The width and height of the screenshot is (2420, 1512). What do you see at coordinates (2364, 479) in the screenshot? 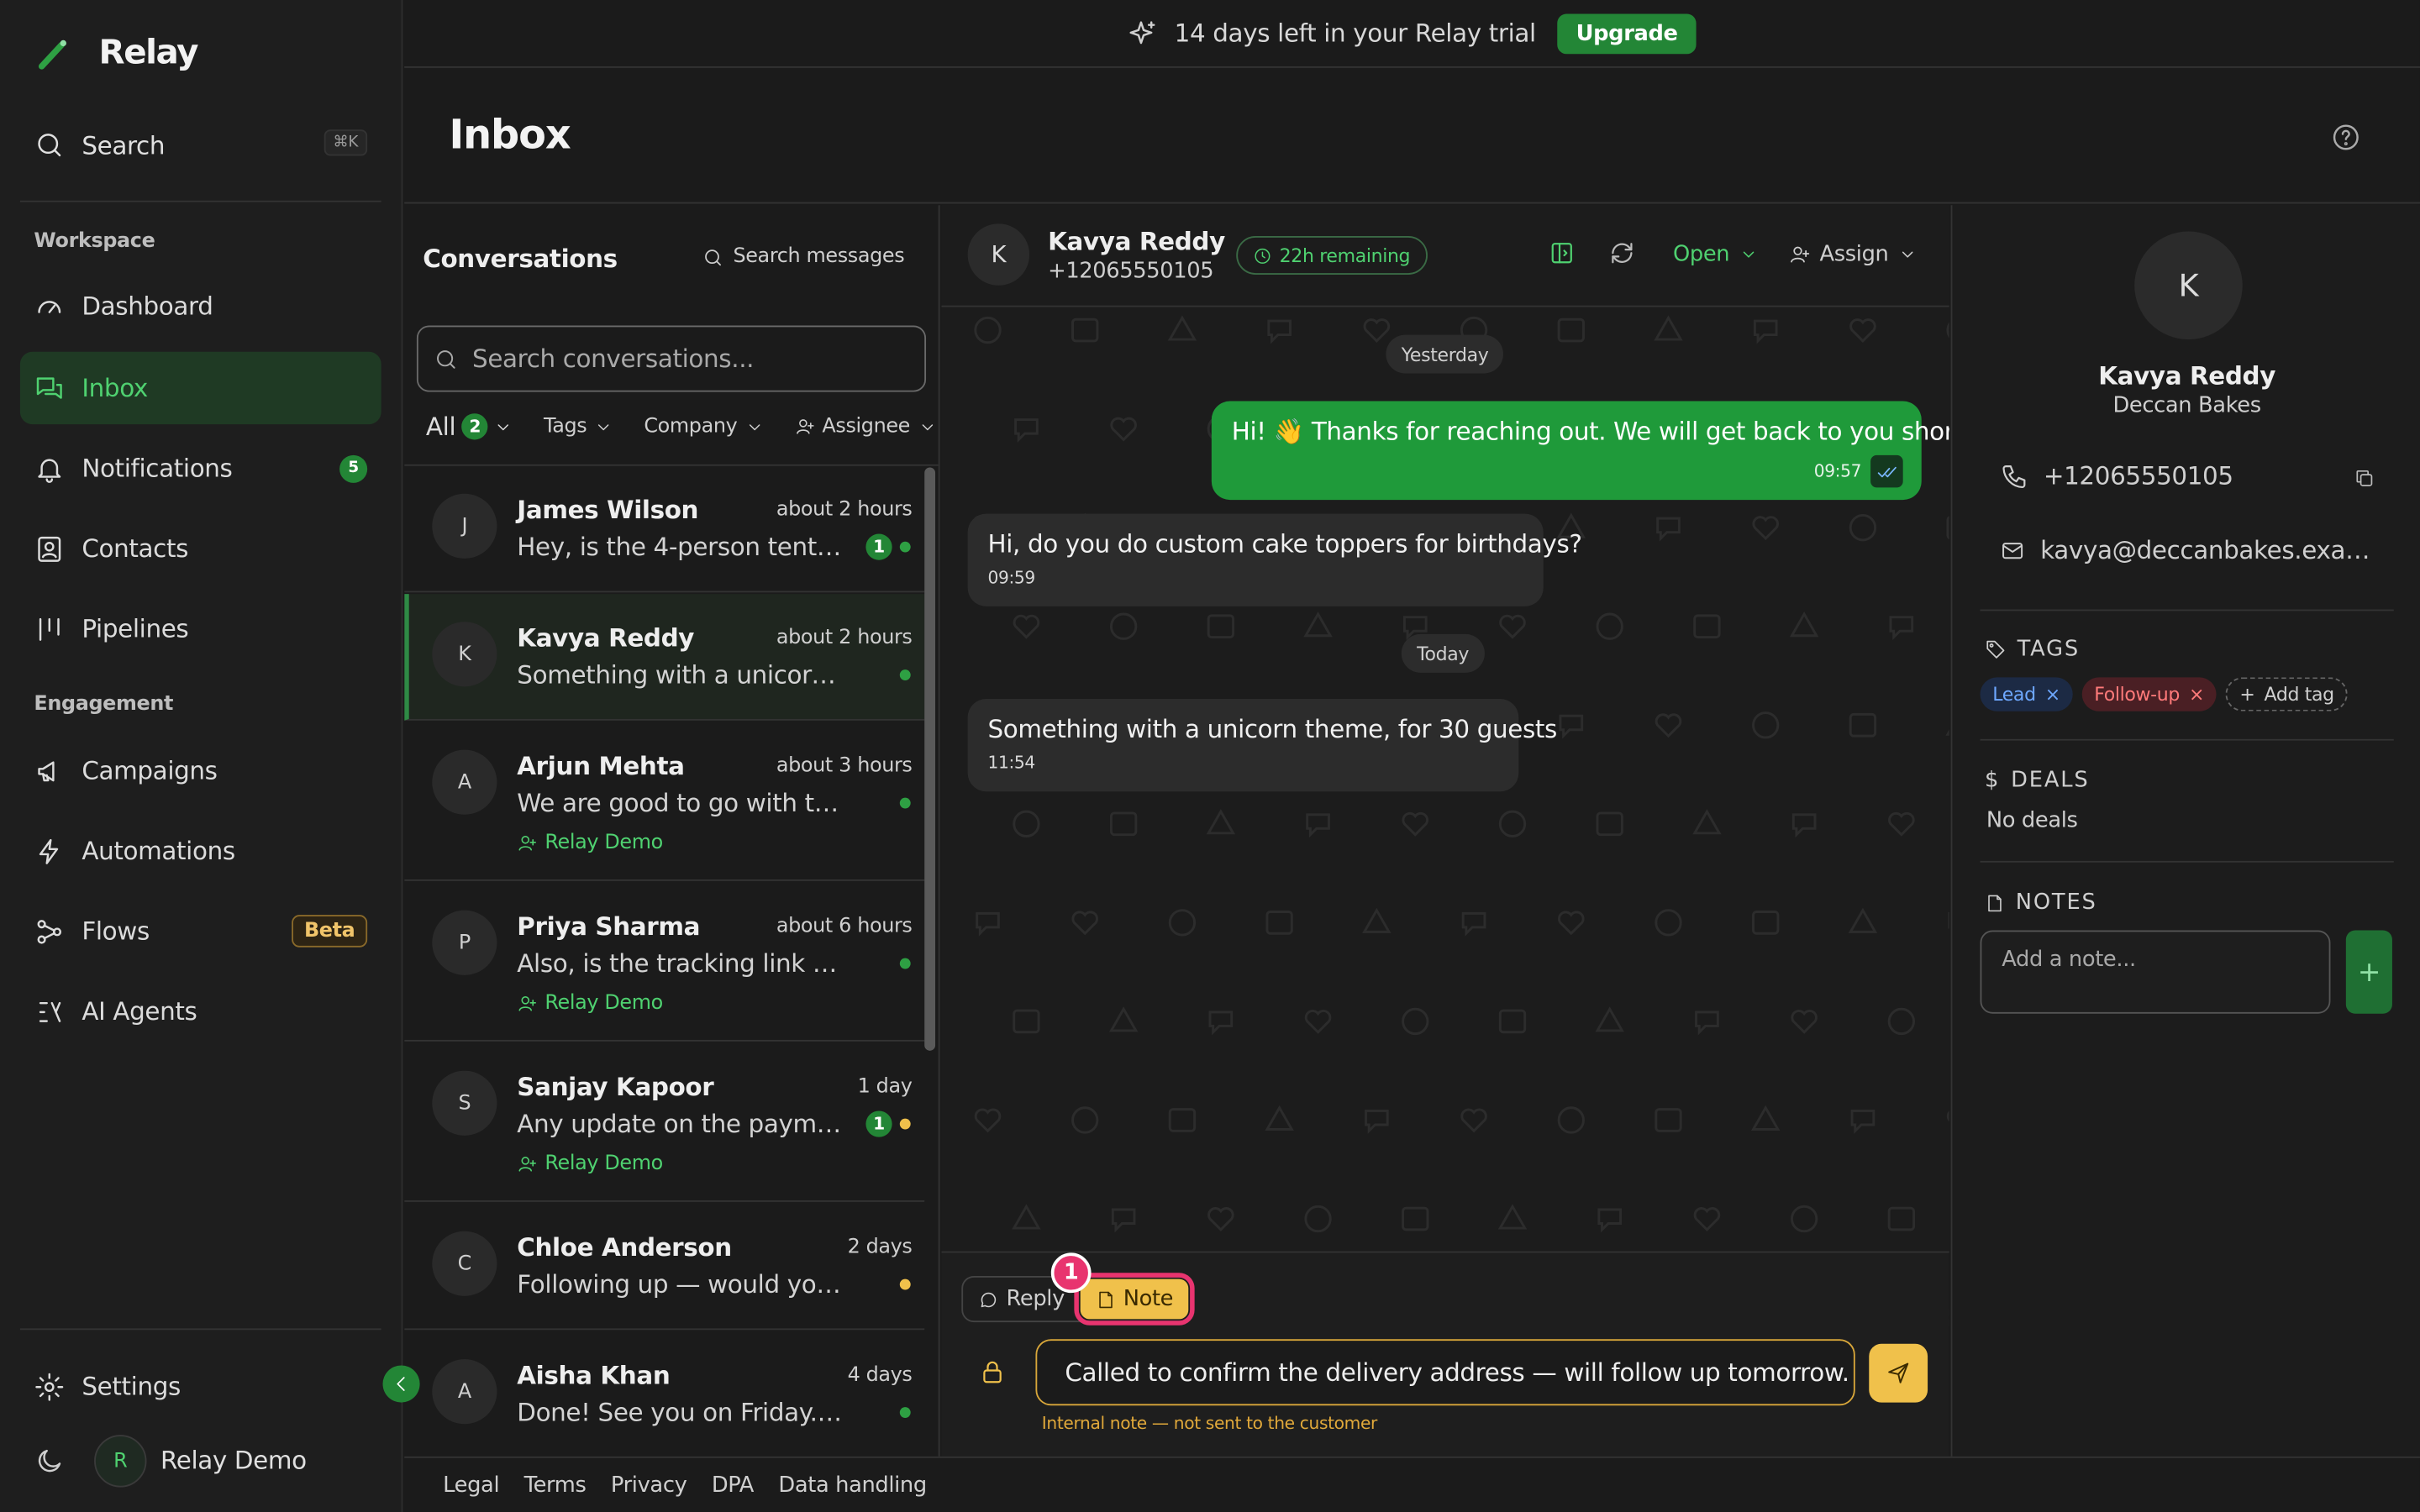
I see `copy-icon` at bounding box center [2364, 479].